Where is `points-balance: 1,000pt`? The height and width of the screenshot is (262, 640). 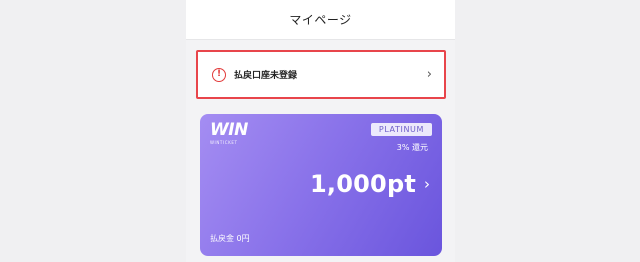
points-balance: 1,000pt is located at coordinates (363, 184).